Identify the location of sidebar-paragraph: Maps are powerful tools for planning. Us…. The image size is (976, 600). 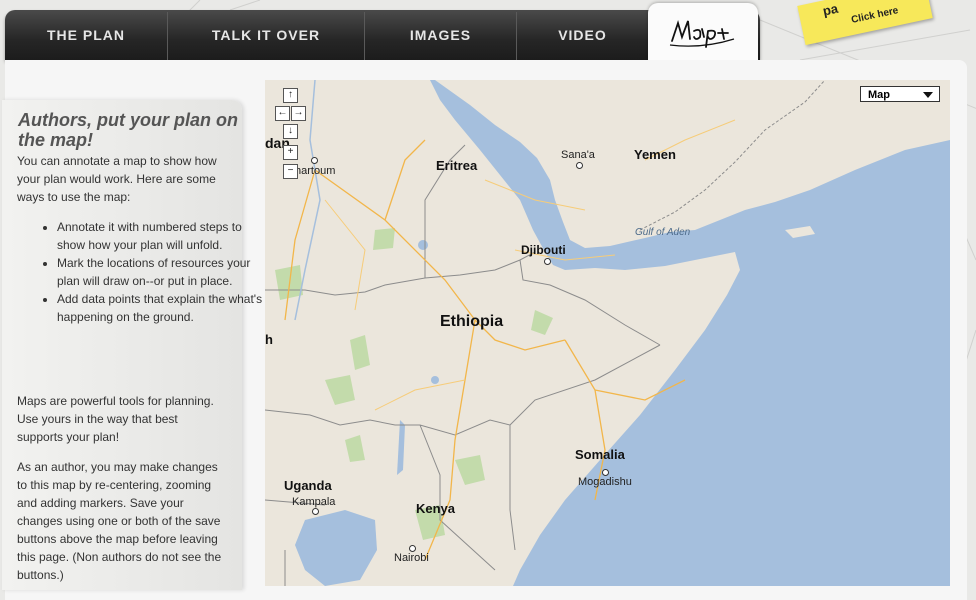
(115, 419).